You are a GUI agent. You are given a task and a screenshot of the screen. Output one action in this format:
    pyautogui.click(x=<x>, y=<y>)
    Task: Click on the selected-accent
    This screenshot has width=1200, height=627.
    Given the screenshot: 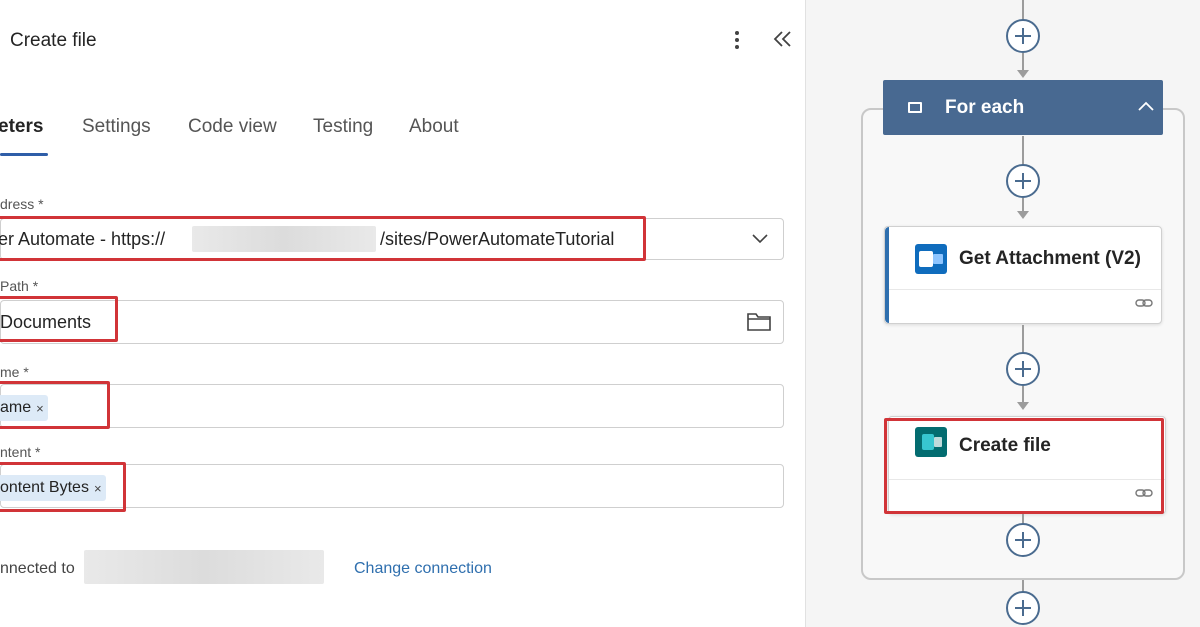 What is the action you would take?
    pyautogui.click(x=887, y=275)
    